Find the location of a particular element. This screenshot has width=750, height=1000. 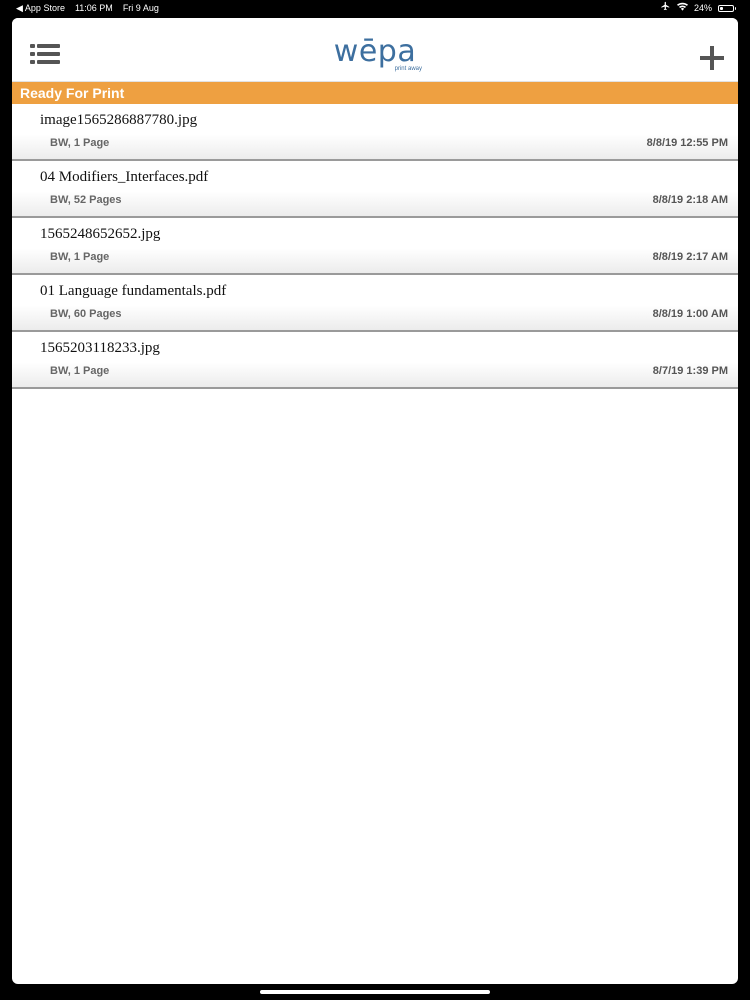

plus-icon is located at coordinates (712, 58).